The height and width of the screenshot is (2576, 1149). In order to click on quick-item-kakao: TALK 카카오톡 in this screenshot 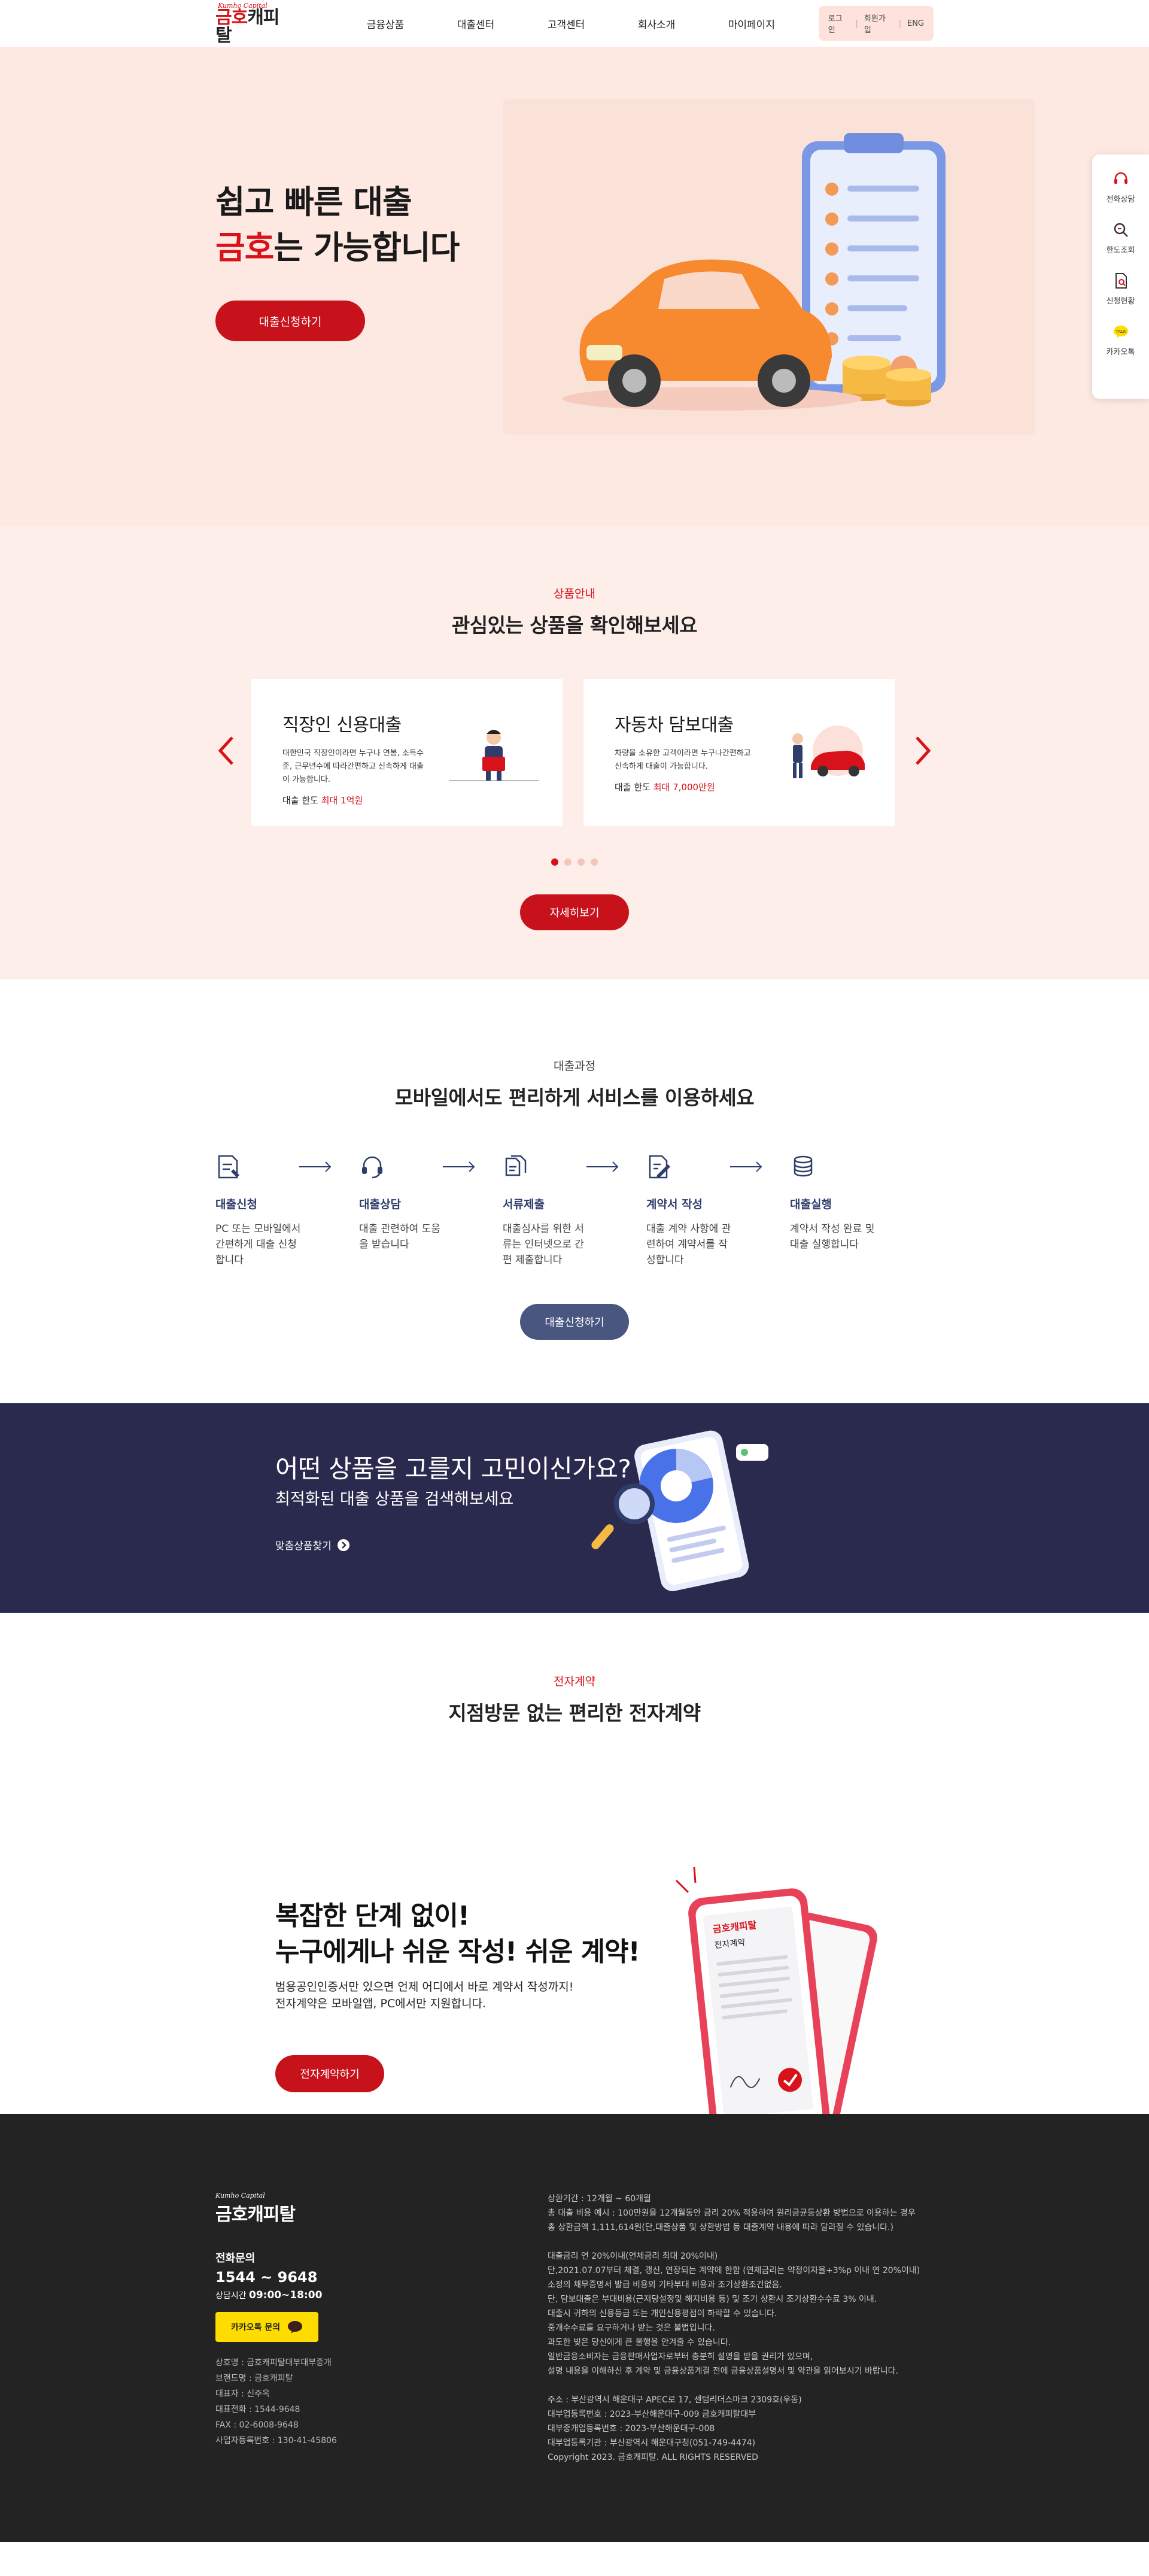, I will do `click(1121, 340)`.